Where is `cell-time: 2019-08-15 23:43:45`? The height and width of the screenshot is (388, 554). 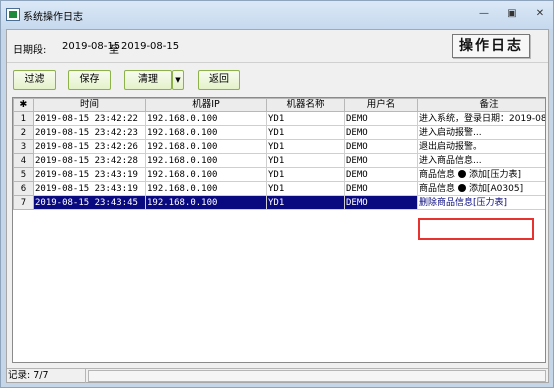 cell-time: 2019-08-15 23:43:45 is located at coordinates (89, 202).